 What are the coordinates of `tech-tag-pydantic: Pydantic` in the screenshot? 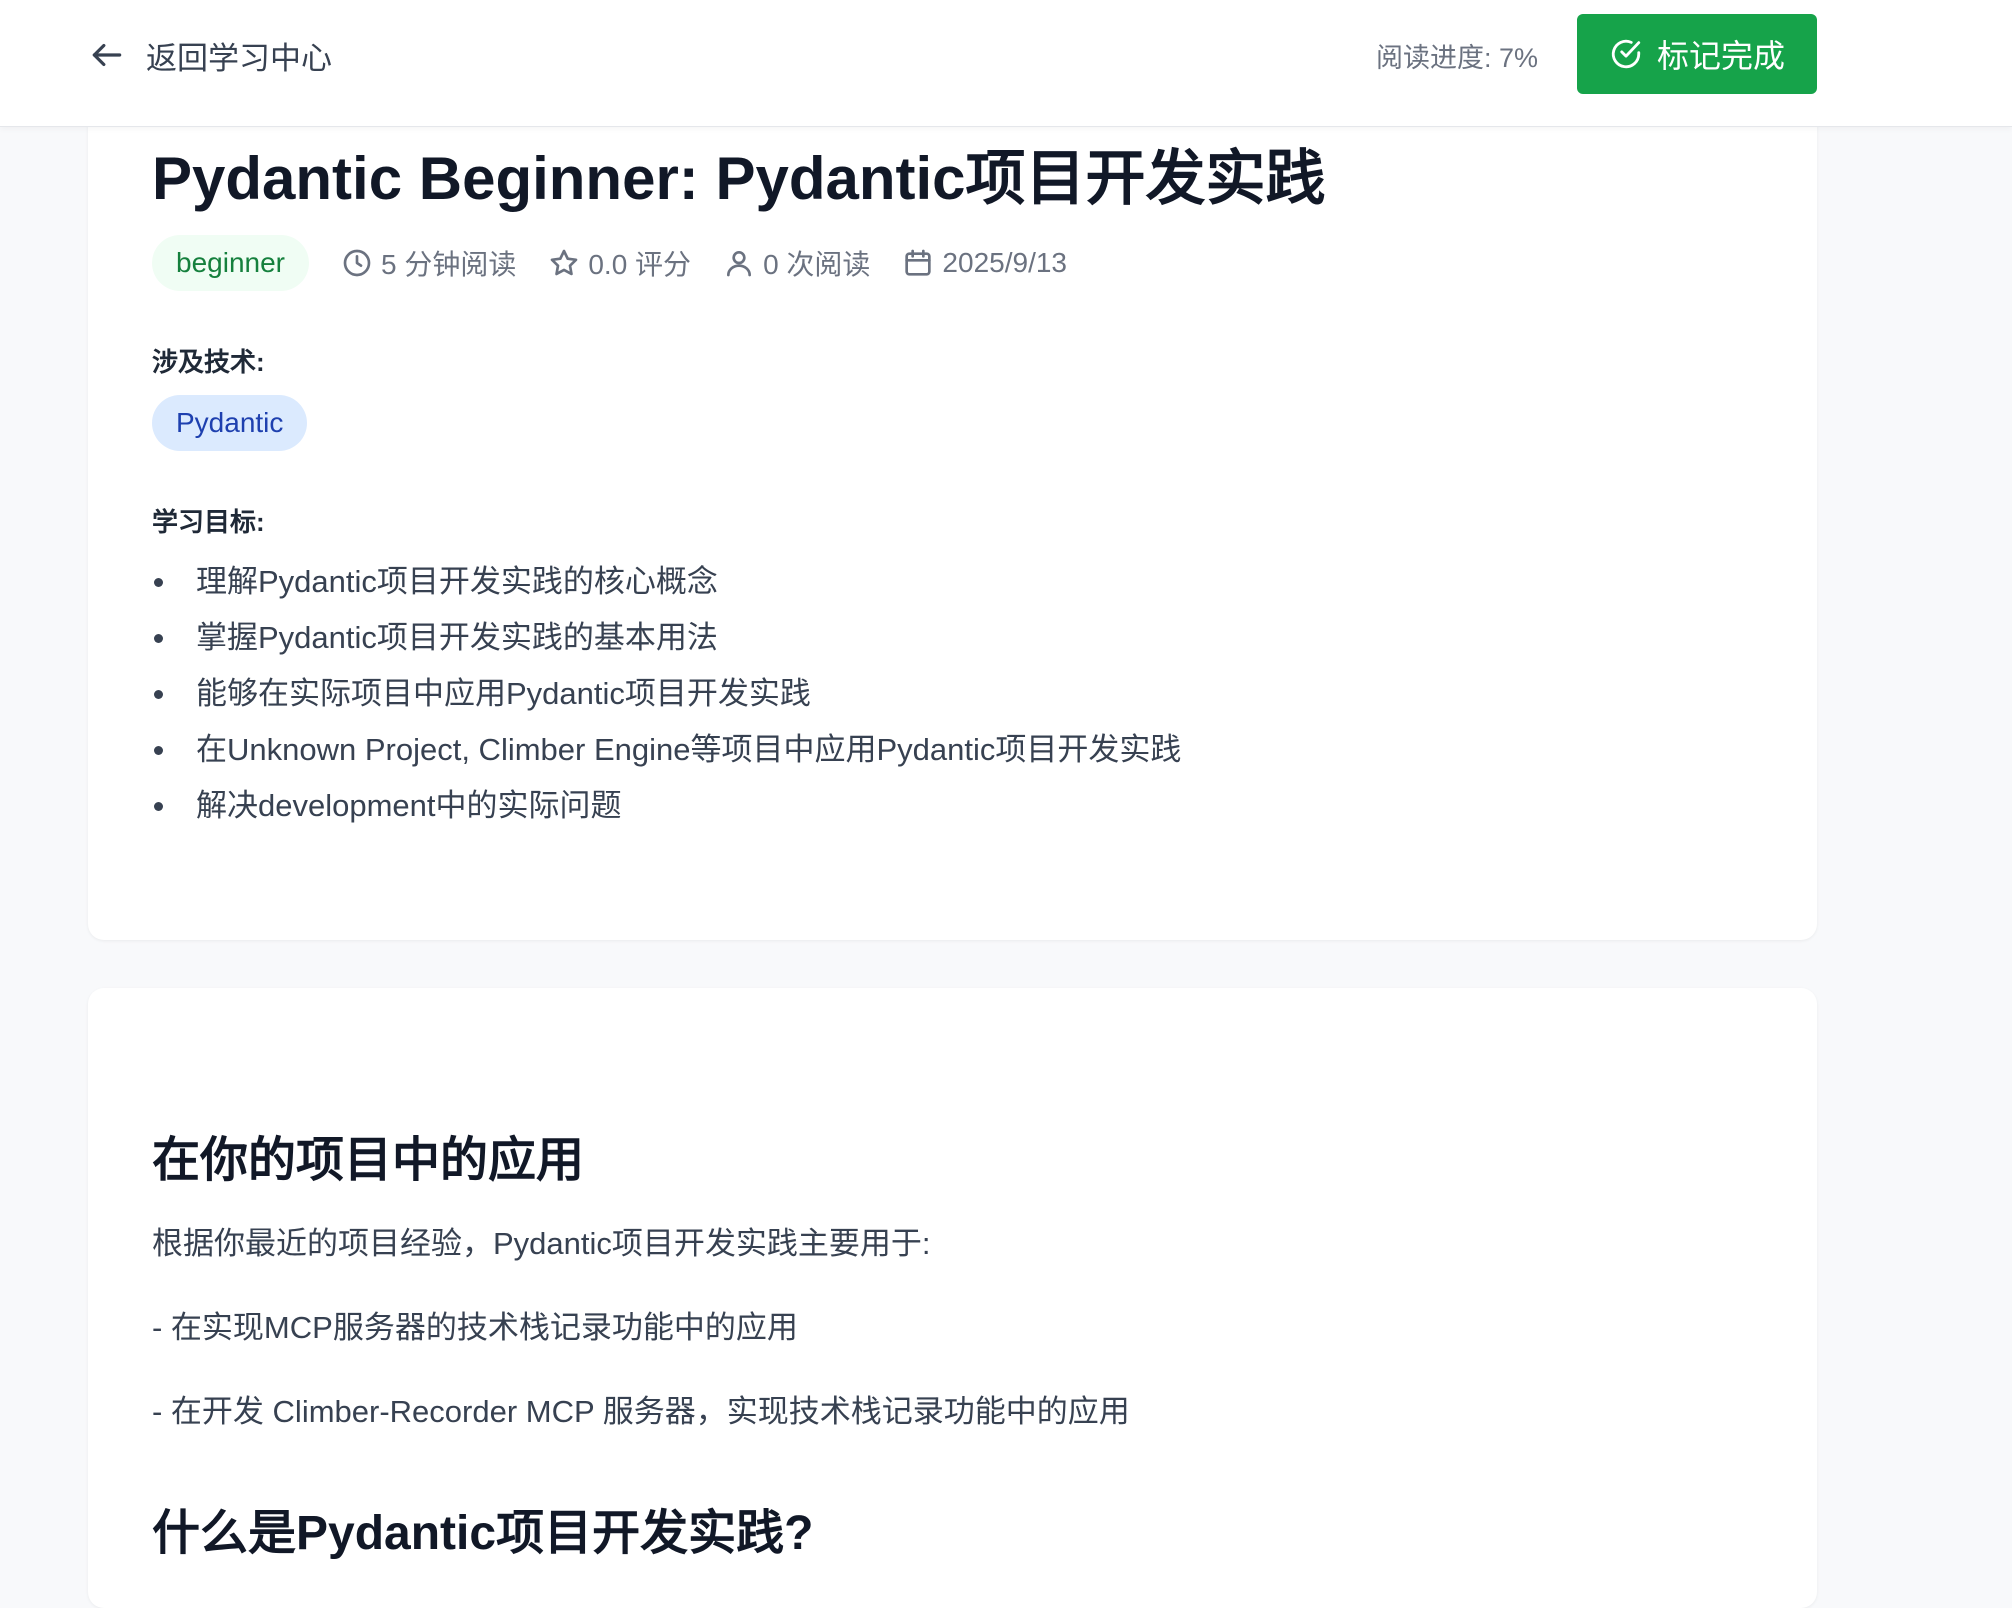 It's located at (230, 423).